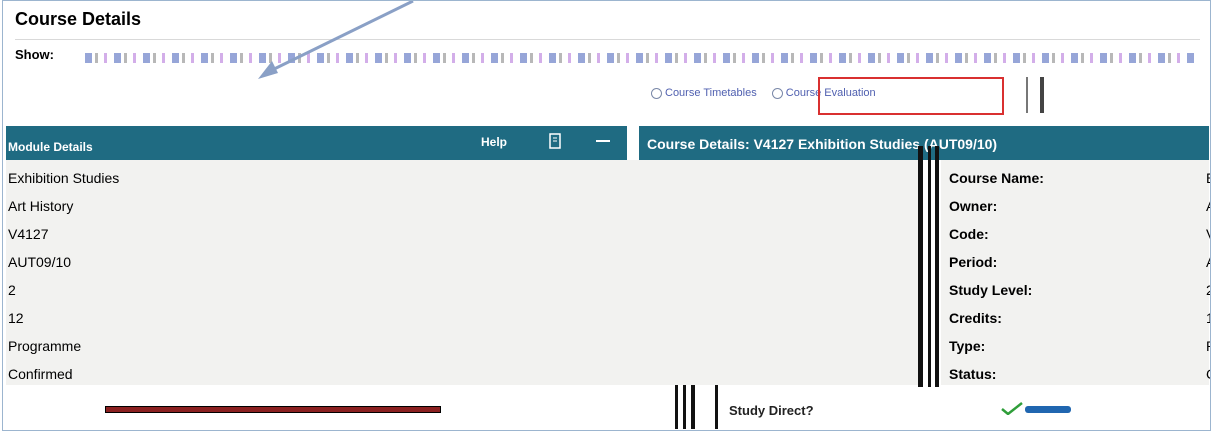 The height and width of the screenshot is (431, 1211). I want to click on clipped-value: 2, so click(1208, 290).